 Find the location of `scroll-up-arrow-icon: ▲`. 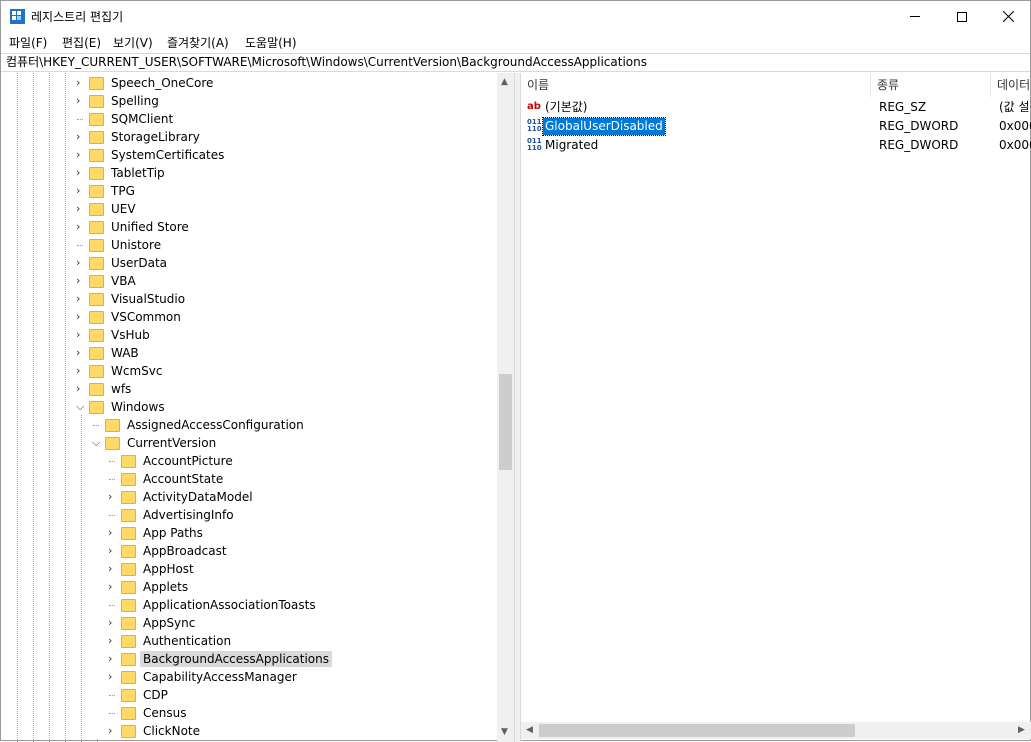

scroll-up-arrow-icon: ▲ is located at coordinates (504, 82).